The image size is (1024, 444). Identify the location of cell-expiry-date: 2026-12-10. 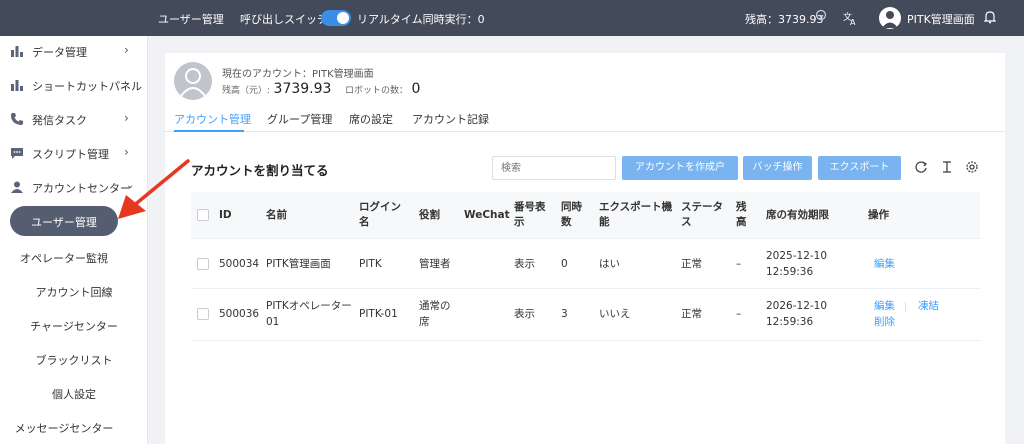
(797, 306).